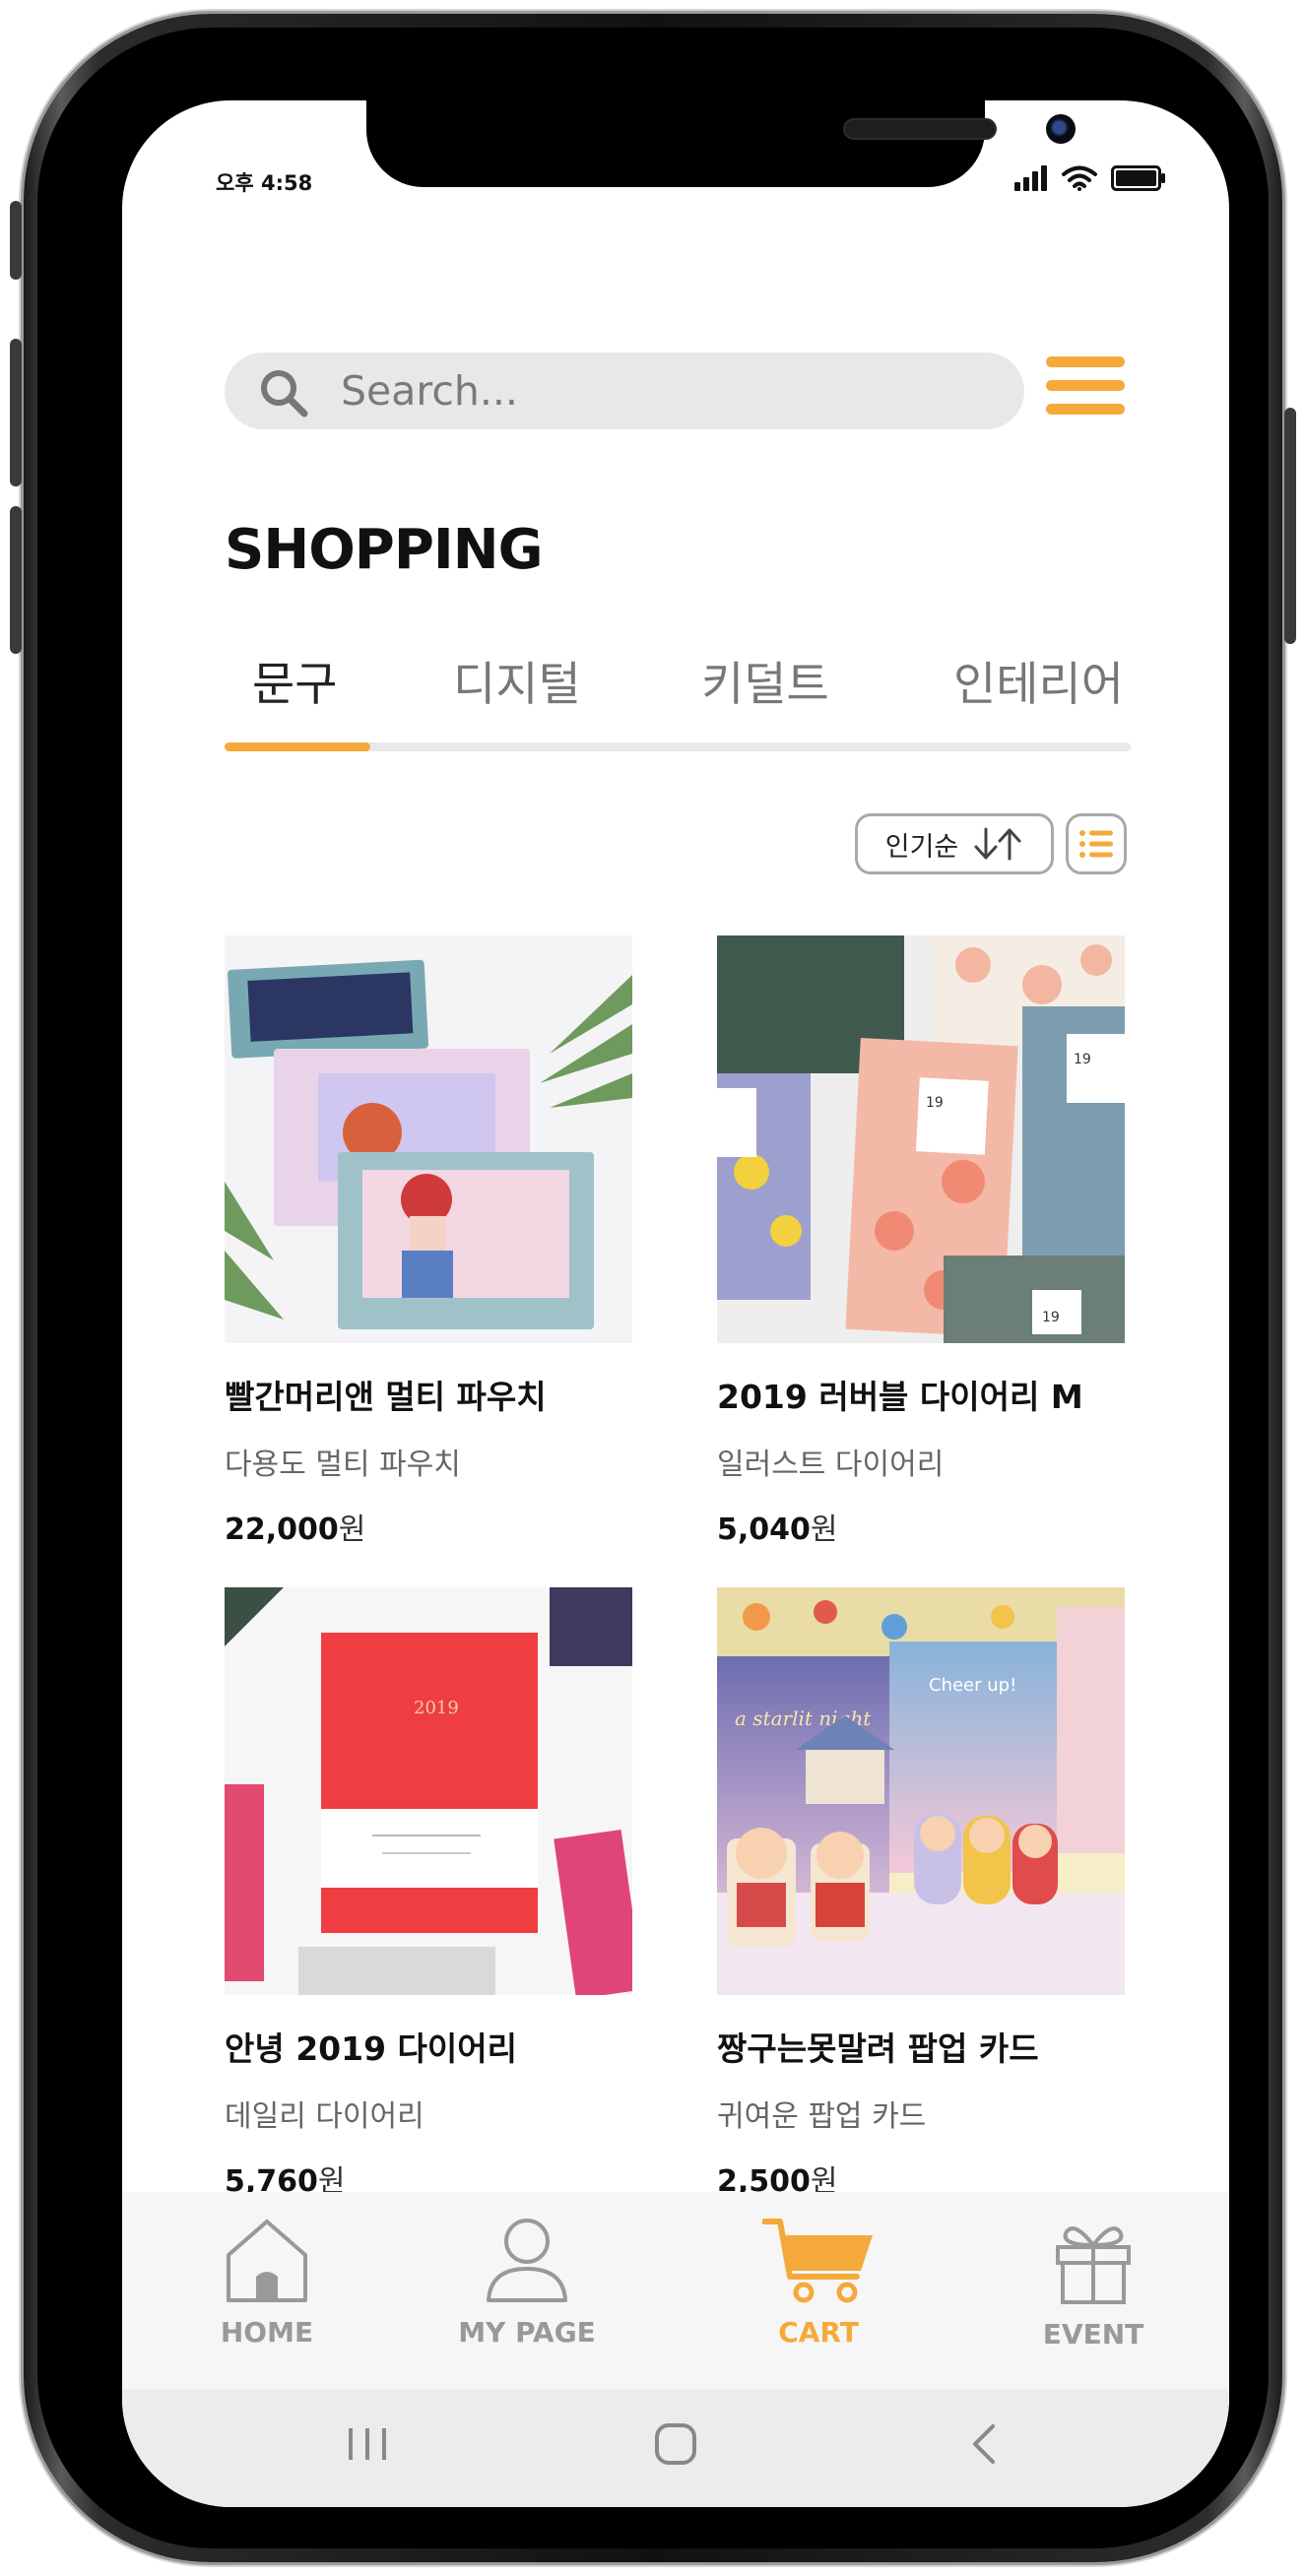  I want to click on search-icon, so click(284, 394).